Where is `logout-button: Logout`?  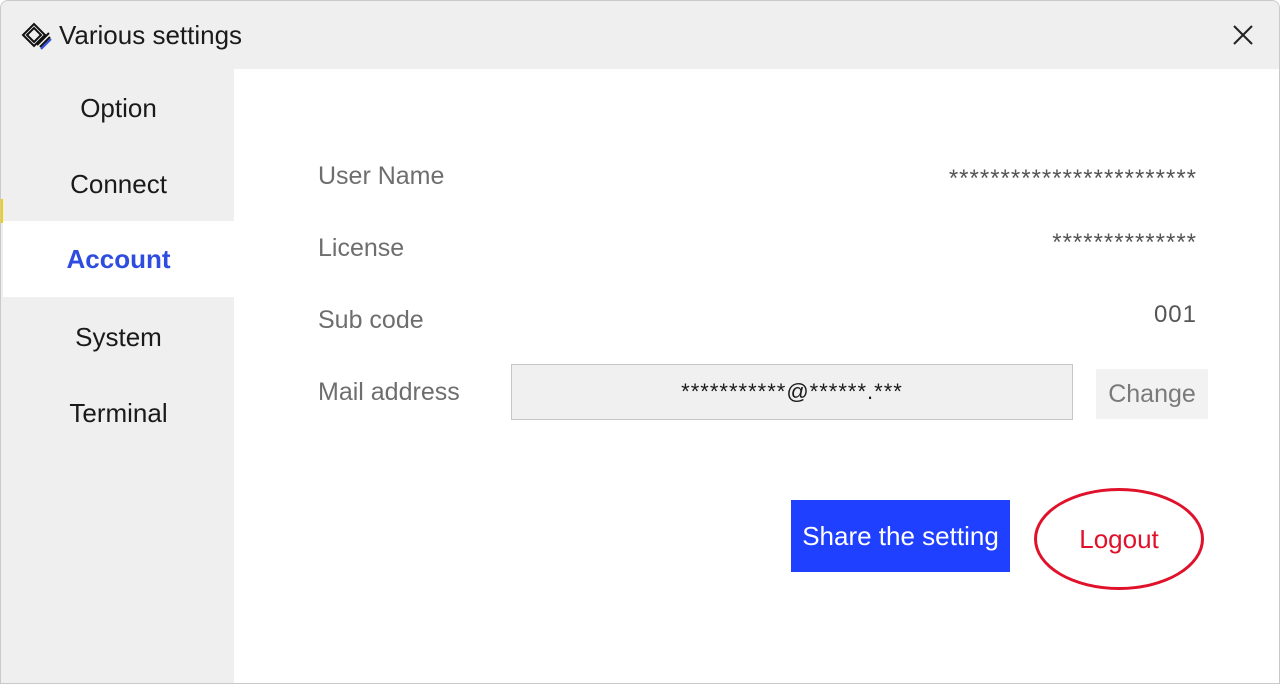 logout-button: Logout is located at coordinates (1119, 539).